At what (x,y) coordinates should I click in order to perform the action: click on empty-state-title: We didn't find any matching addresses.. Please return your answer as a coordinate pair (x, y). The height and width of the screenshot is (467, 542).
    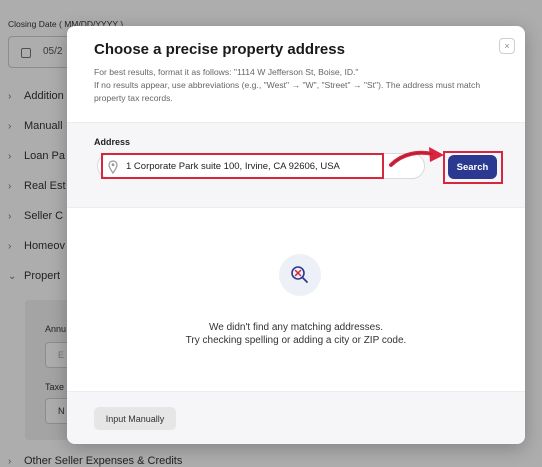
    Looking at the image, I should click on (296, 327).